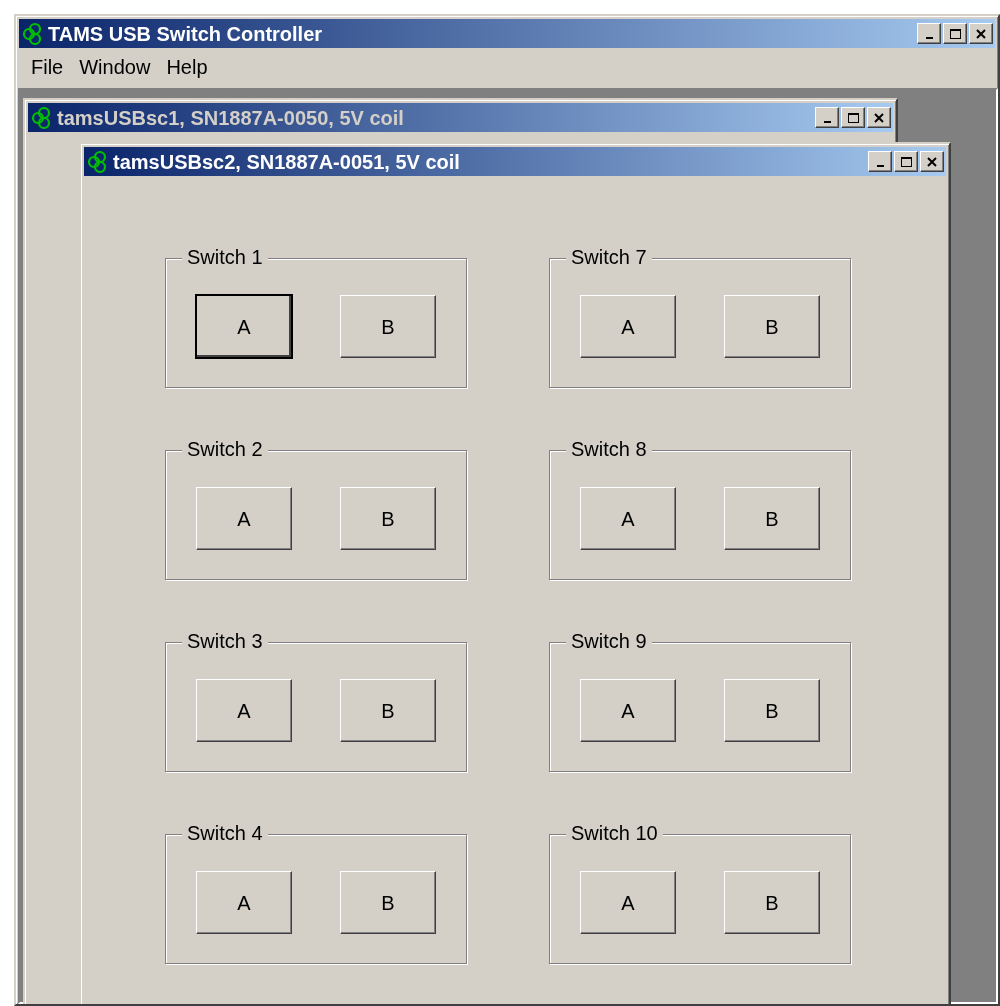 The height and width of the screenshot is (1006, 1000). I want to click on window-title: tamsUSBsc1, SN1887A-0050, 5V coil, so click(231, 118).